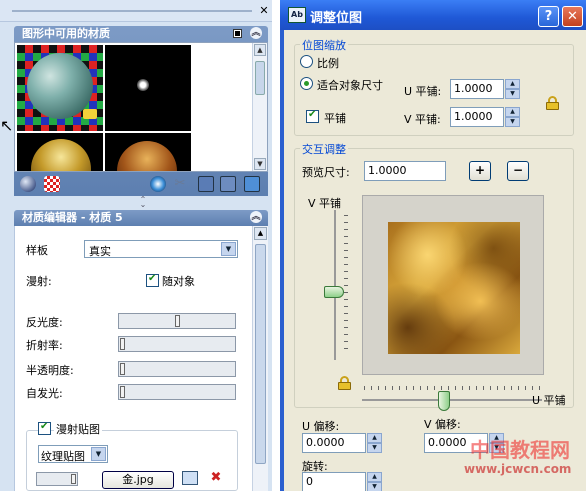 The height and width of the screenshot is (491, 586). Describe the element at coordinates (143, 85) in the screenshot. I see `light-glow-icon` at that location.